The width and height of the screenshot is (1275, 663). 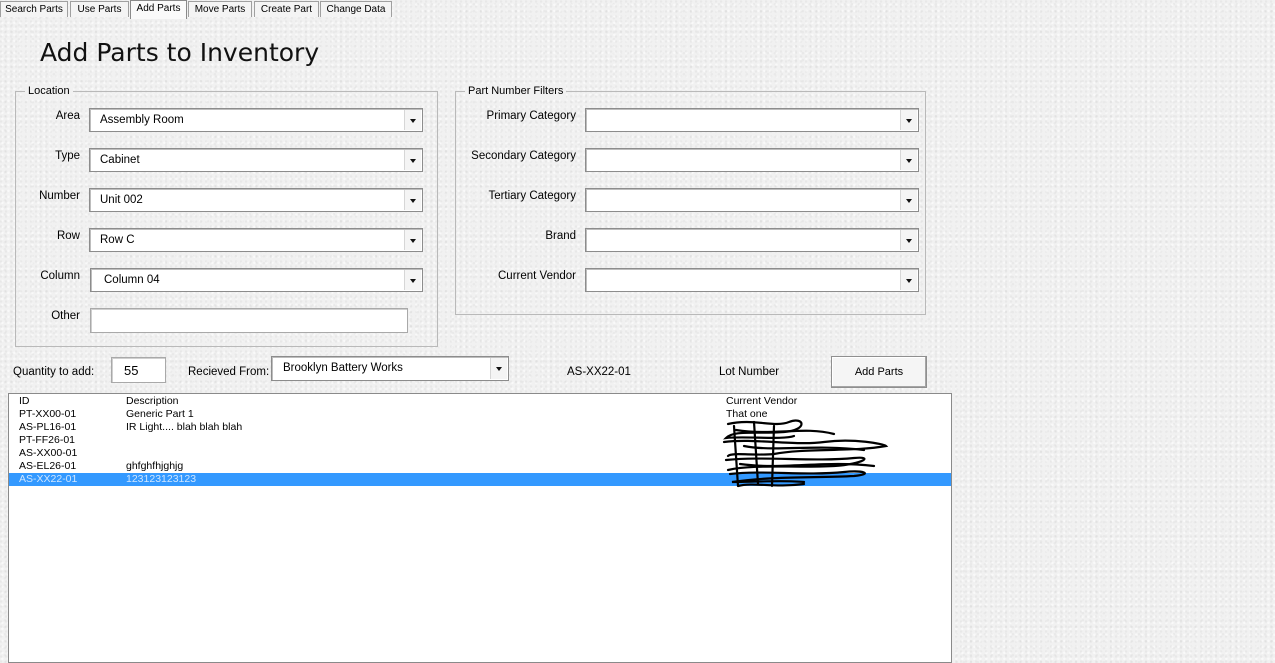 What do you see at coordinates (879, 372) in the screenshot?
I see `add-parts-button: Add Parts` at bounding box center [879, 372].